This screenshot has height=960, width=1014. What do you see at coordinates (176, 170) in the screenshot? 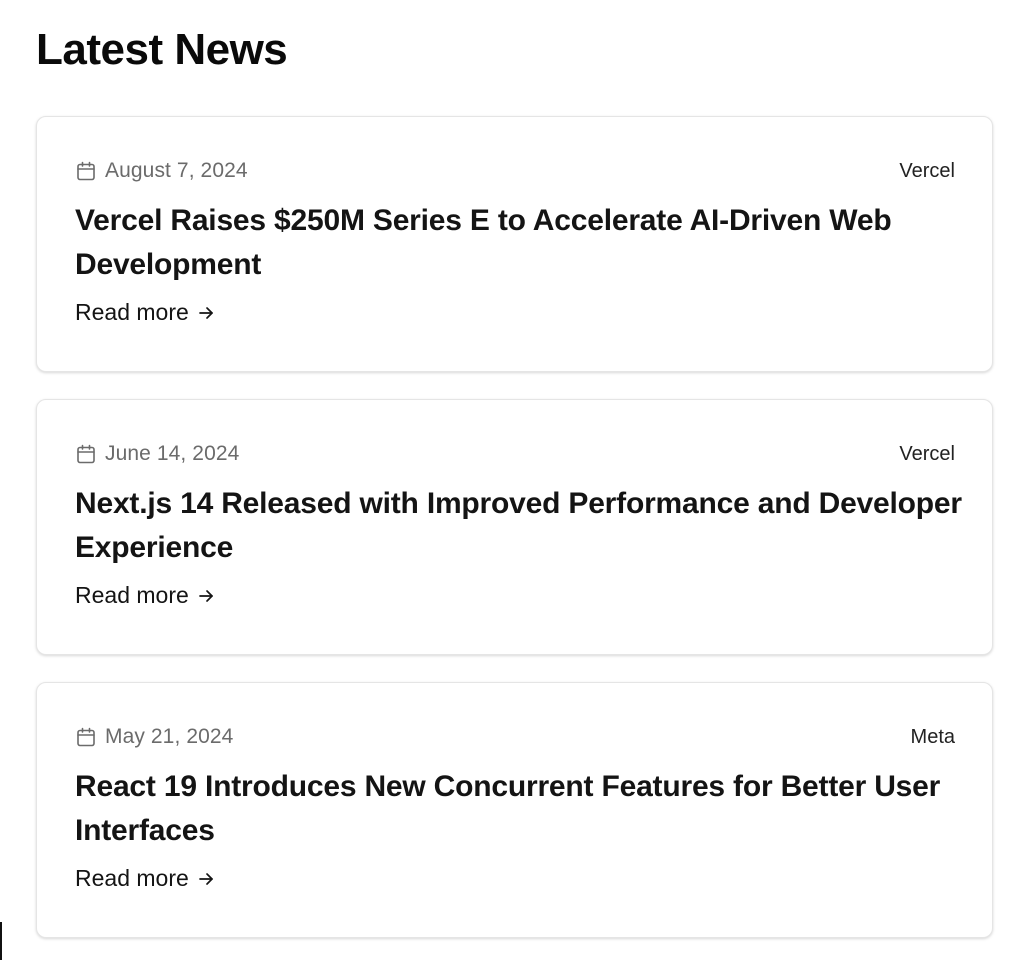
I see `date-text: August 7, 2024` at bounding box center [176, 170].